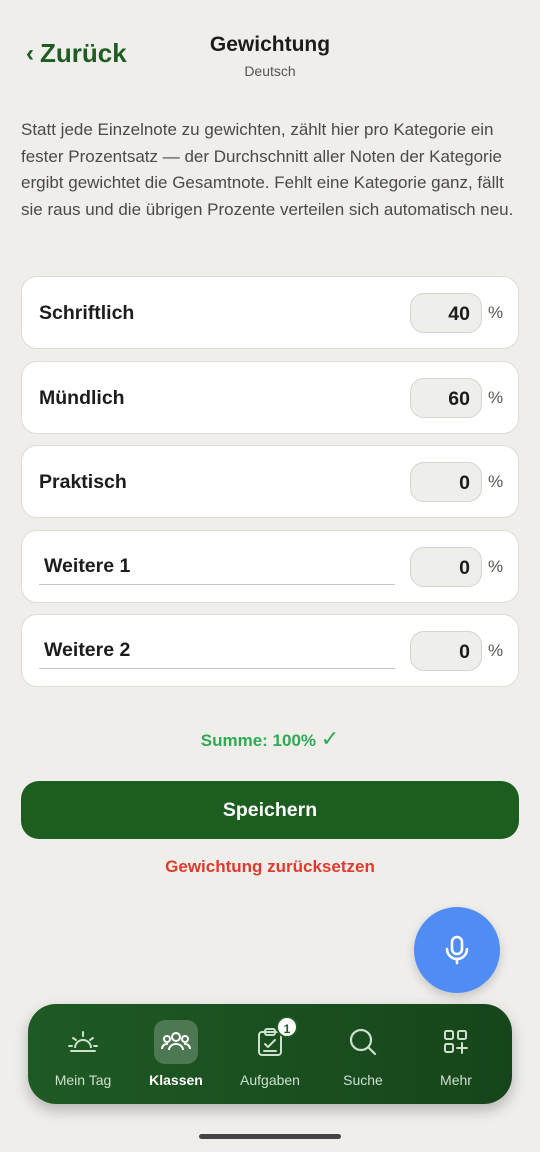 The image size is (540, 1152). Describe the element at coordinates (456, 1080) in the screenshot. I see `tab-label: Mehr` at that location.